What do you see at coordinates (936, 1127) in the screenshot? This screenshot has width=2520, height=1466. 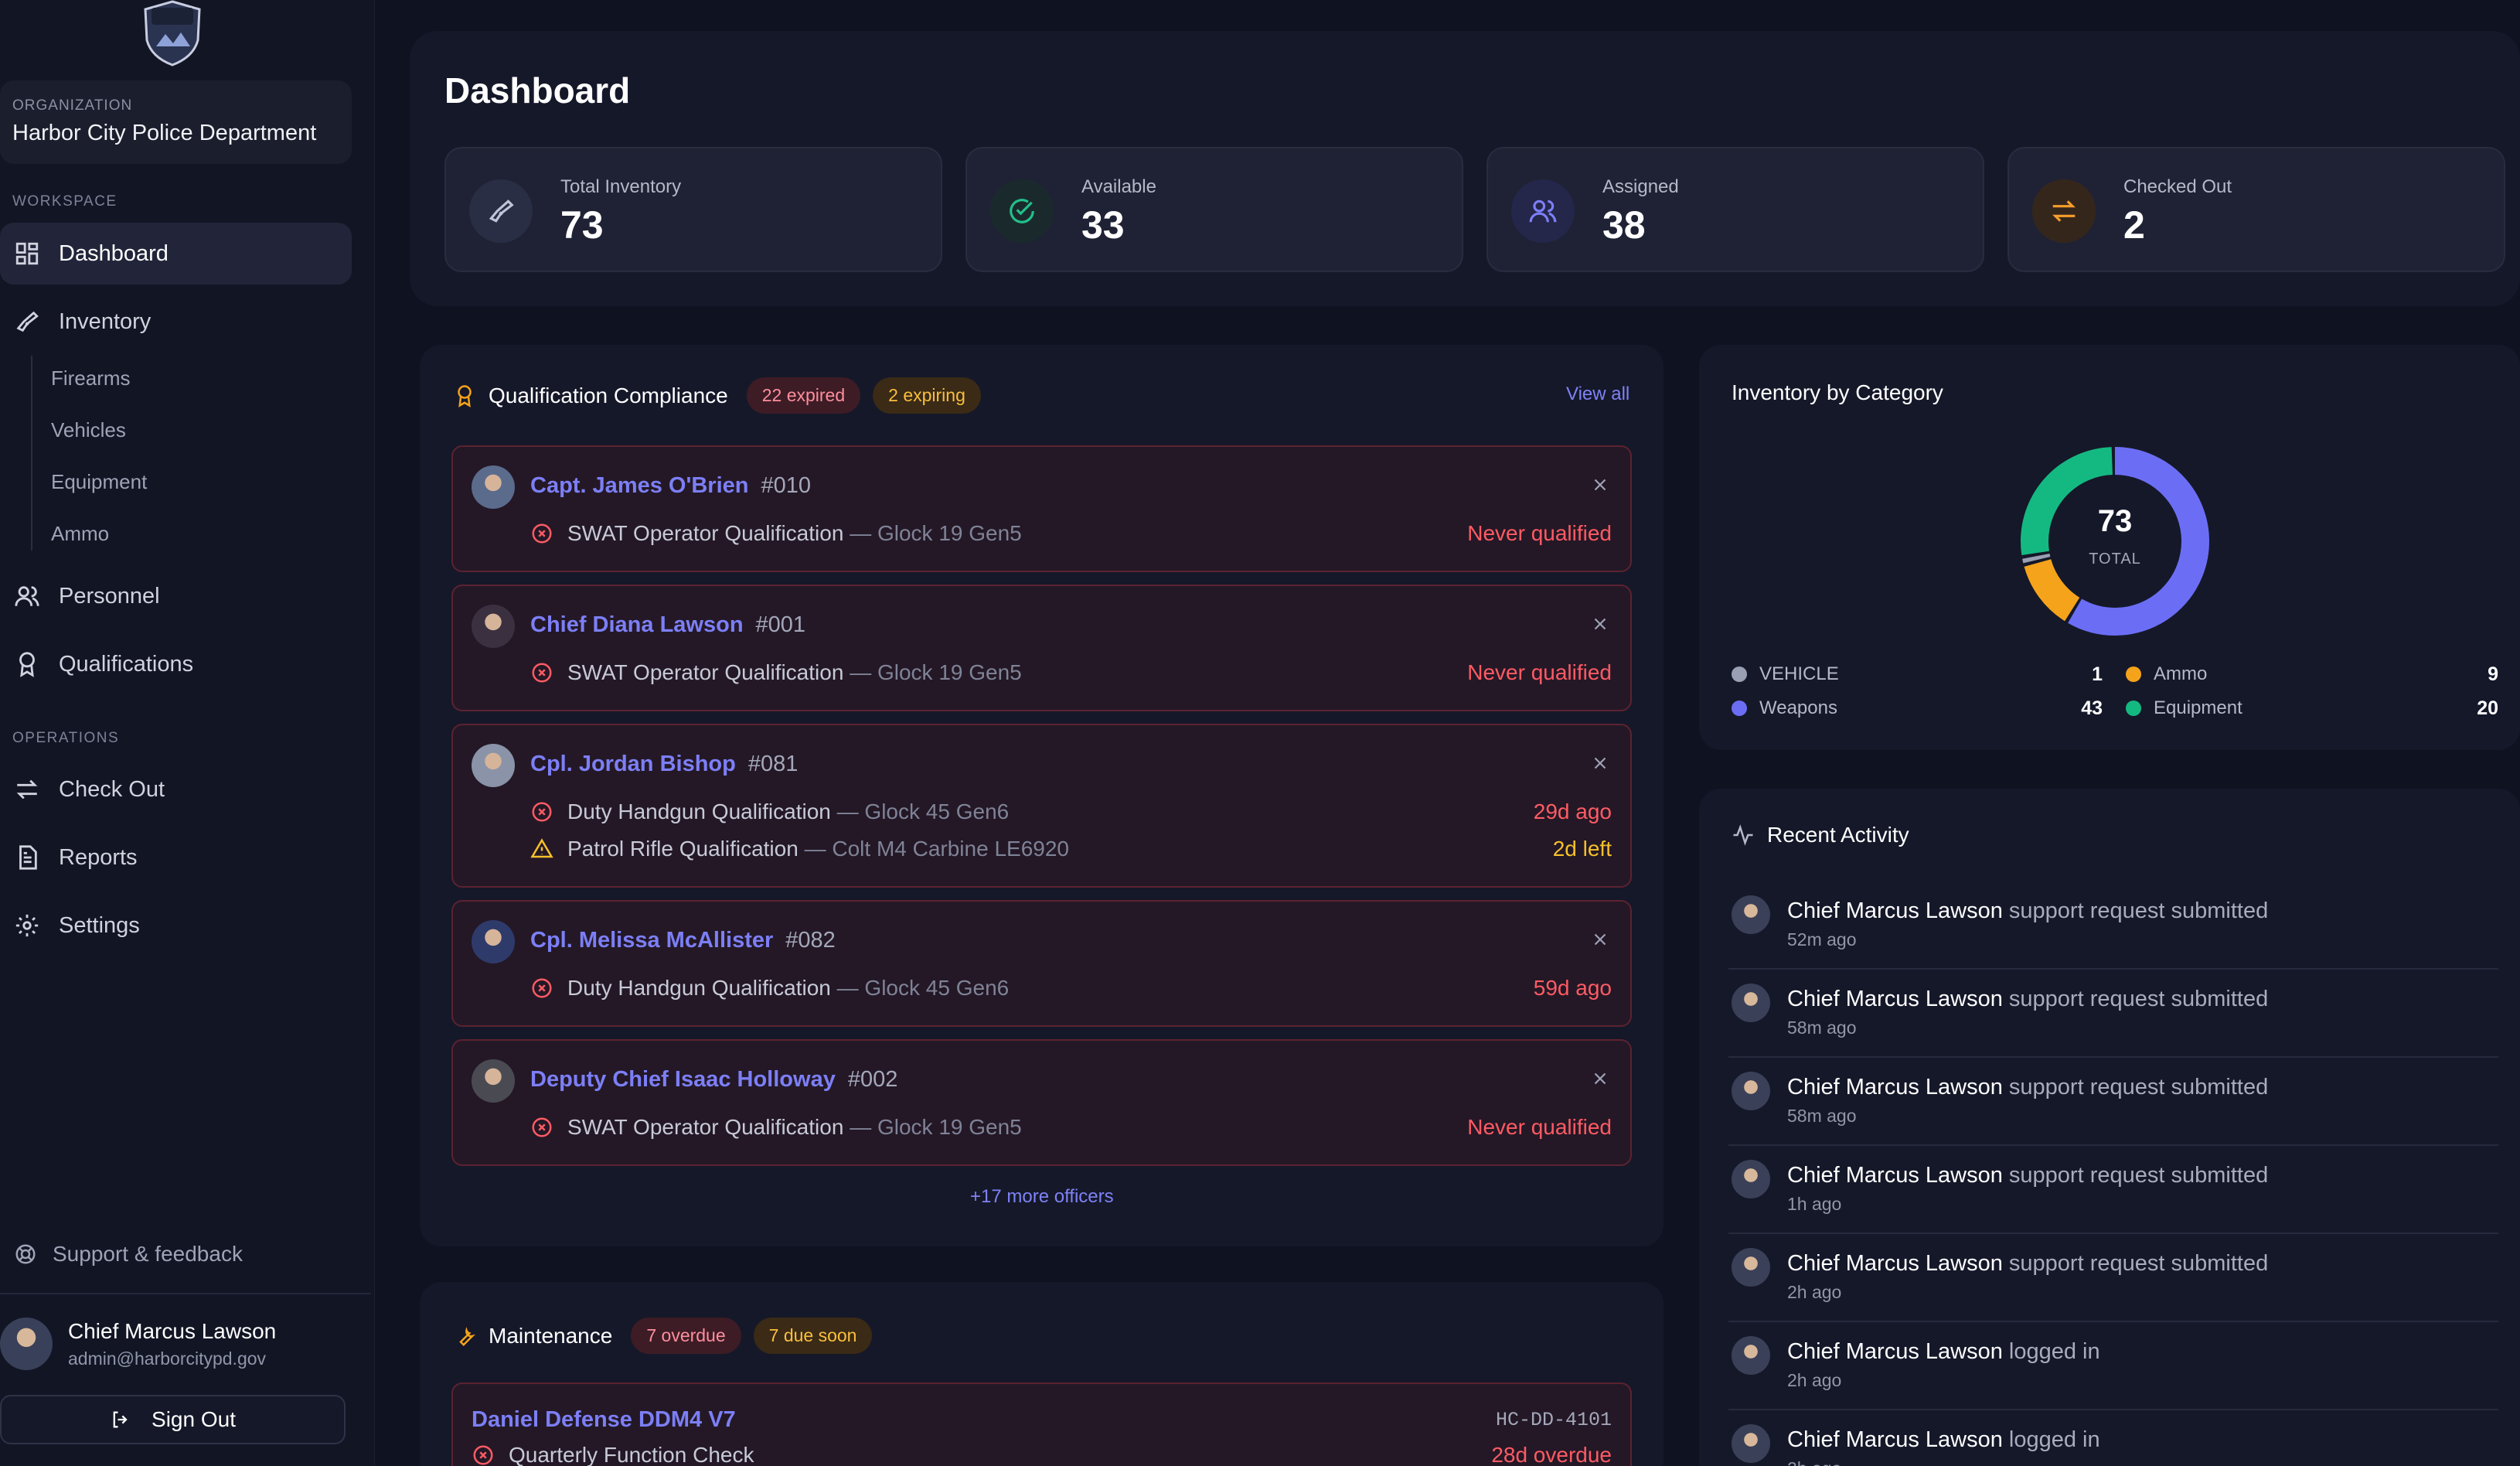 I see `qualification-weapon: — Glock 19 Gen5` at bounding box center [936, 1127].